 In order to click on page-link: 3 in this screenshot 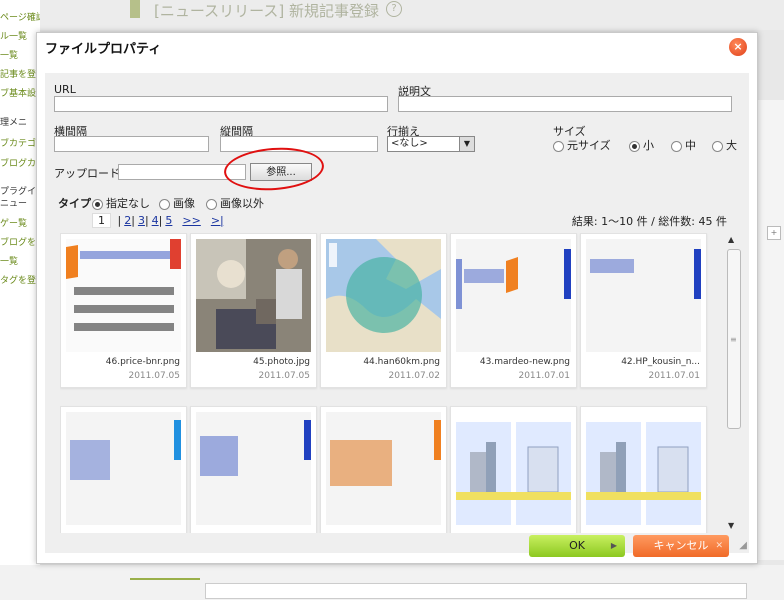, I will do `click(141, 220)`.